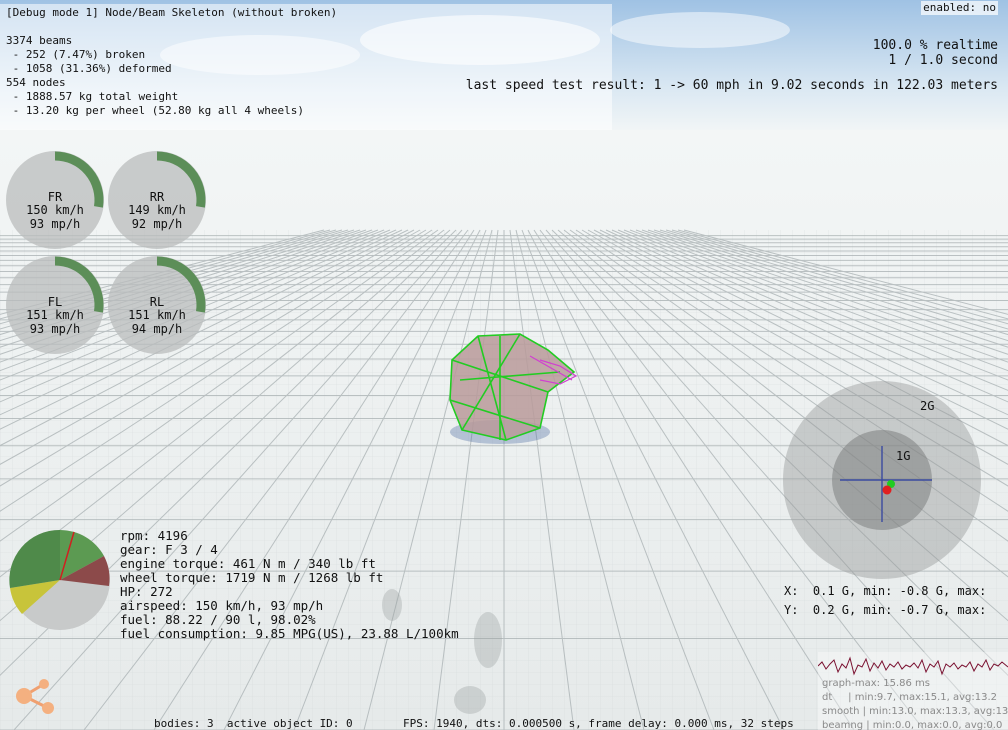 This screenshot has width=1008, height=730. What do you see at coordinates (35, 696) in the screenshot?
I see `beamng-logo-icon` at bounding box center [35, 696].